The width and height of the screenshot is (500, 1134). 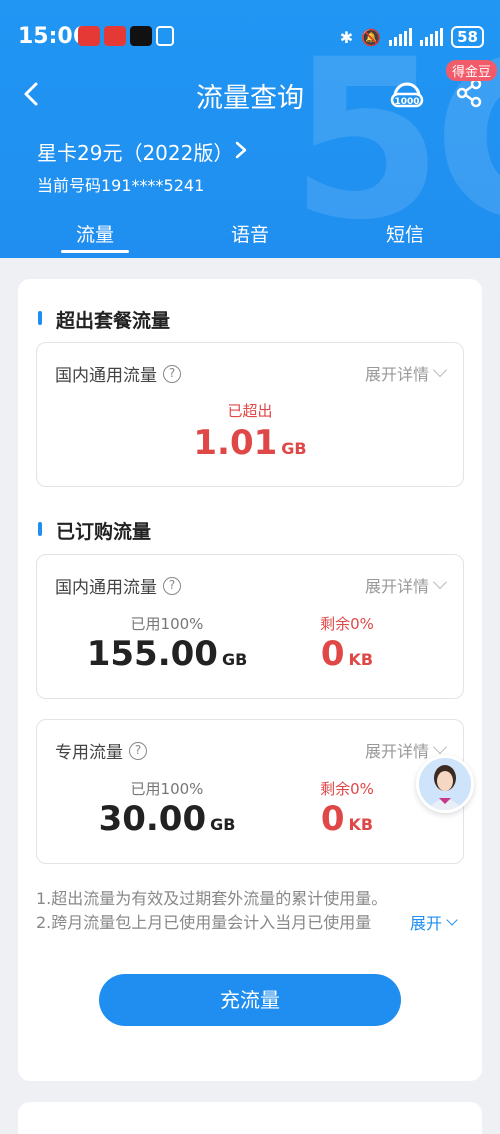 I want to click on subscribed-box-general: 国内通用流量 ? 展开详情 已用100% 155.00 GB 剩余0% 0 KB, so click(x=250, y=626).